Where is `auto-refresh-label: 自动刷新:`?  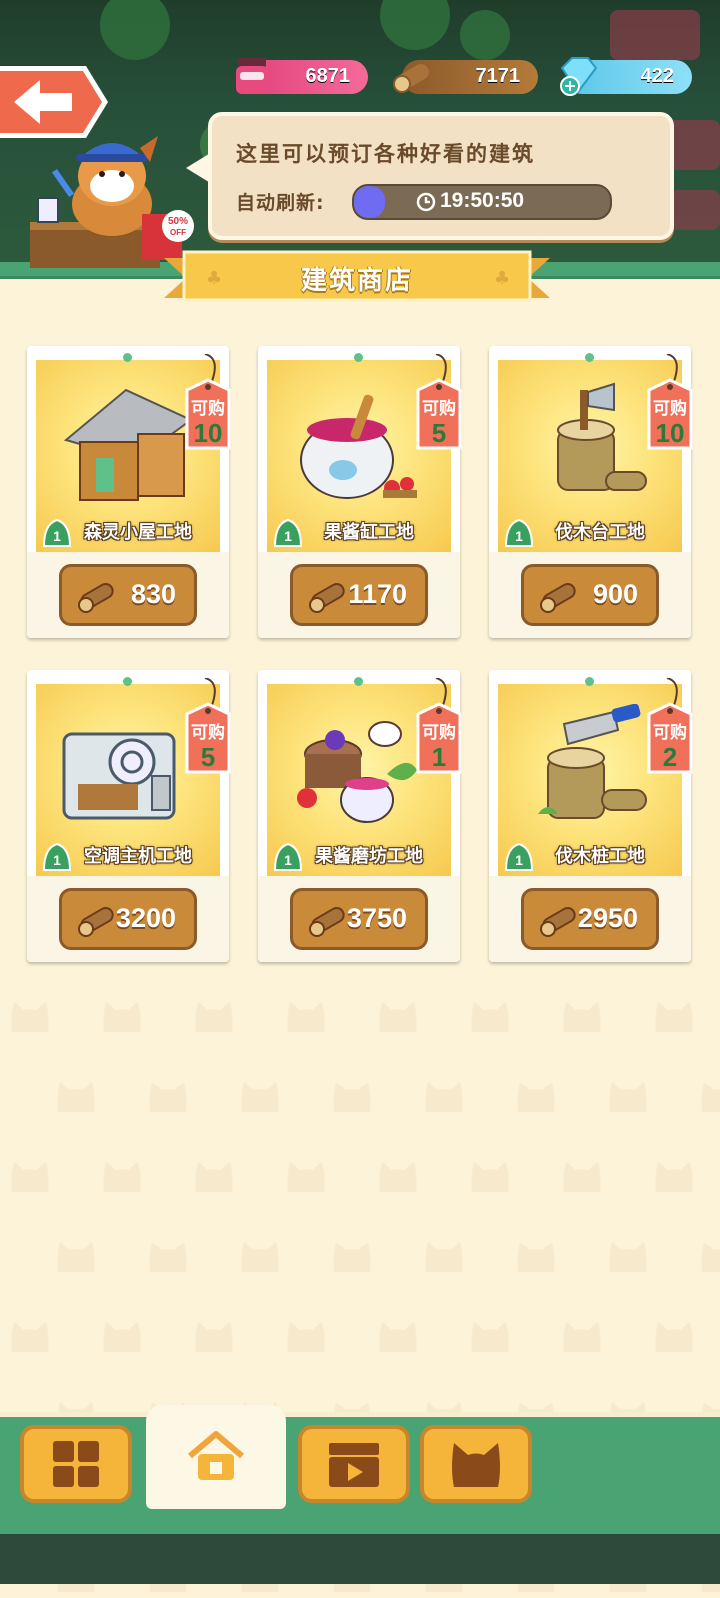
auto-refresh-label: 自动刷新: is located at coordinates (280, 203).